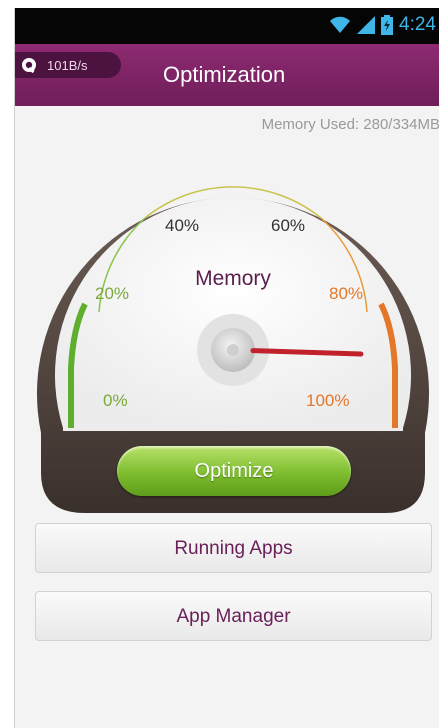 This screenshot has width=439, height=728. What do you see at coordinates (288, 225) in the screenshot?
I see `tick-label-60: 60%` at bounding box center [288, 225].